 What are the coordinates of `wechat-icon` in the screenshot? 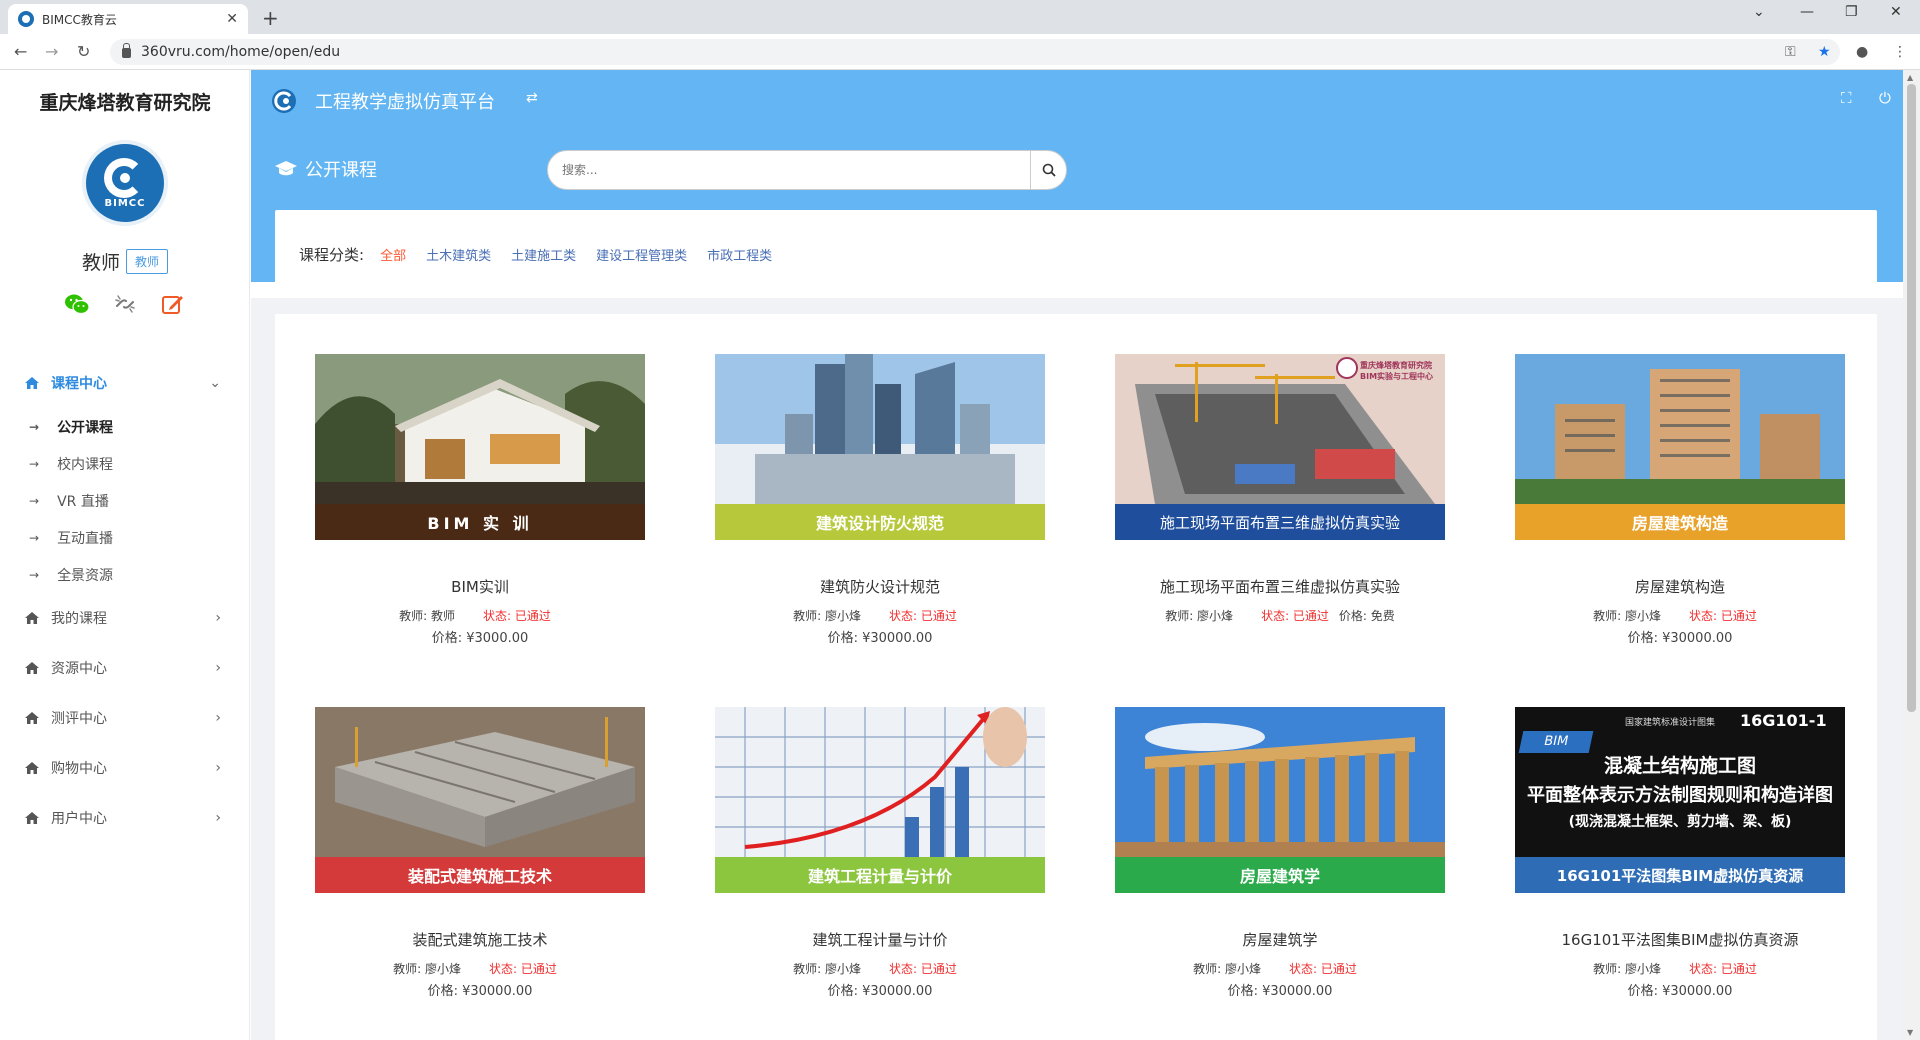 It's located at (77, 304).